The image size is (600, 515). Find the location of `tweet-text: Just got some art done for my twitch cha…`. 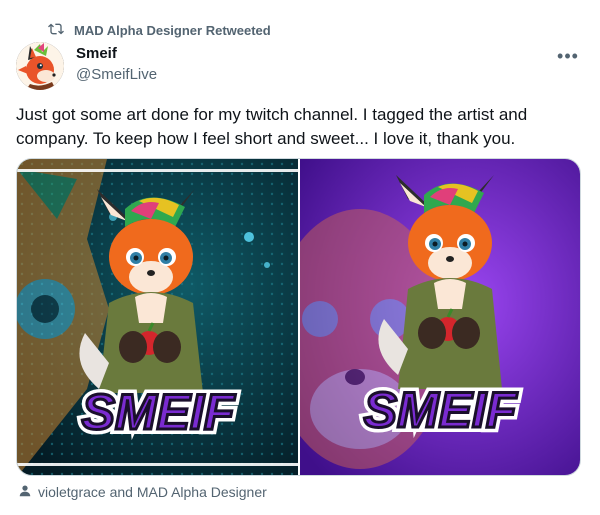

tweet-text: Just got some art done for my twitch cha… is located at coordinates (272, 126).